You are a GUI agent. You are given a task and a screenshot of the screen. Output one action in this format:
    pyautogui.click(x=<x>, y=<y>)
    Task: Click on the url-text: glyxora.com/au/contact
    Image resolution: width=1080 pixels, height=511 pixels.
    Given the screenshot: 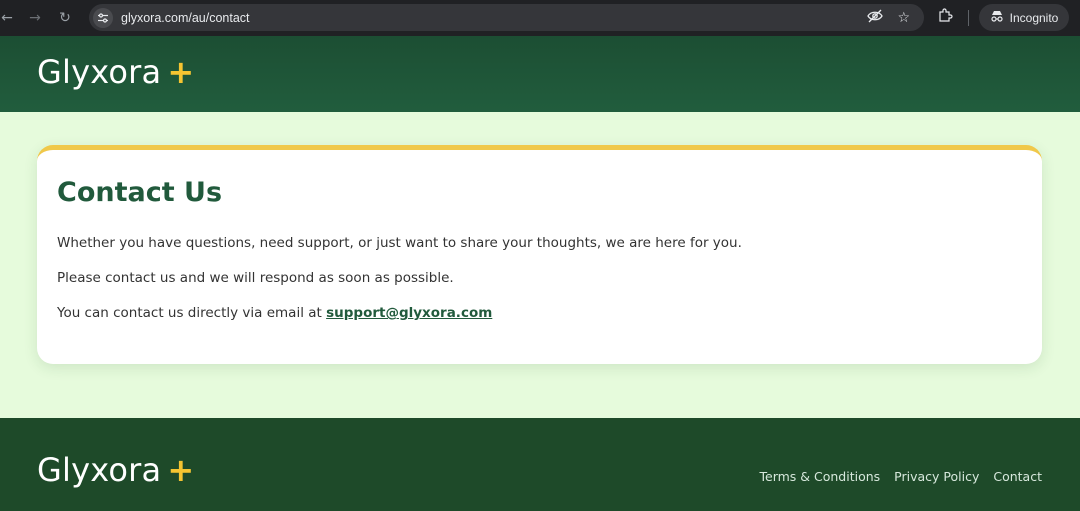 What is the action you would take?
    pyautogui.click(x=185, y=18)
    